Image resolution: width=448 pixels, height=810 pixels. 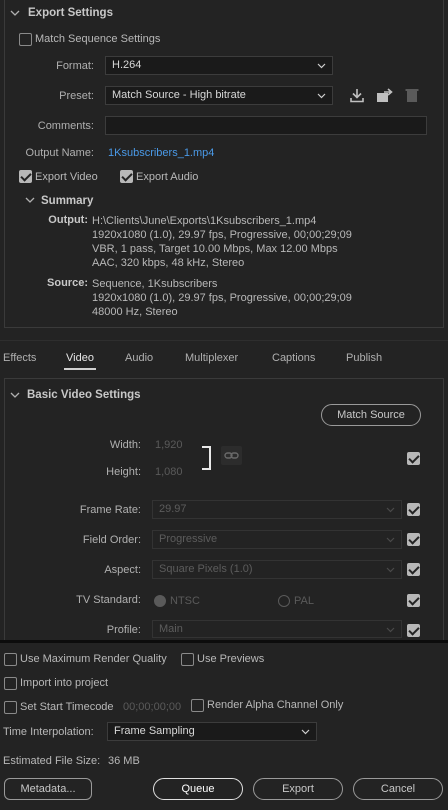 What do you see at coordinates (135, 312) in the screenshot?
I see `summary-source-line: 48000 Hz, Stereo` at bounding box center [135, 312].